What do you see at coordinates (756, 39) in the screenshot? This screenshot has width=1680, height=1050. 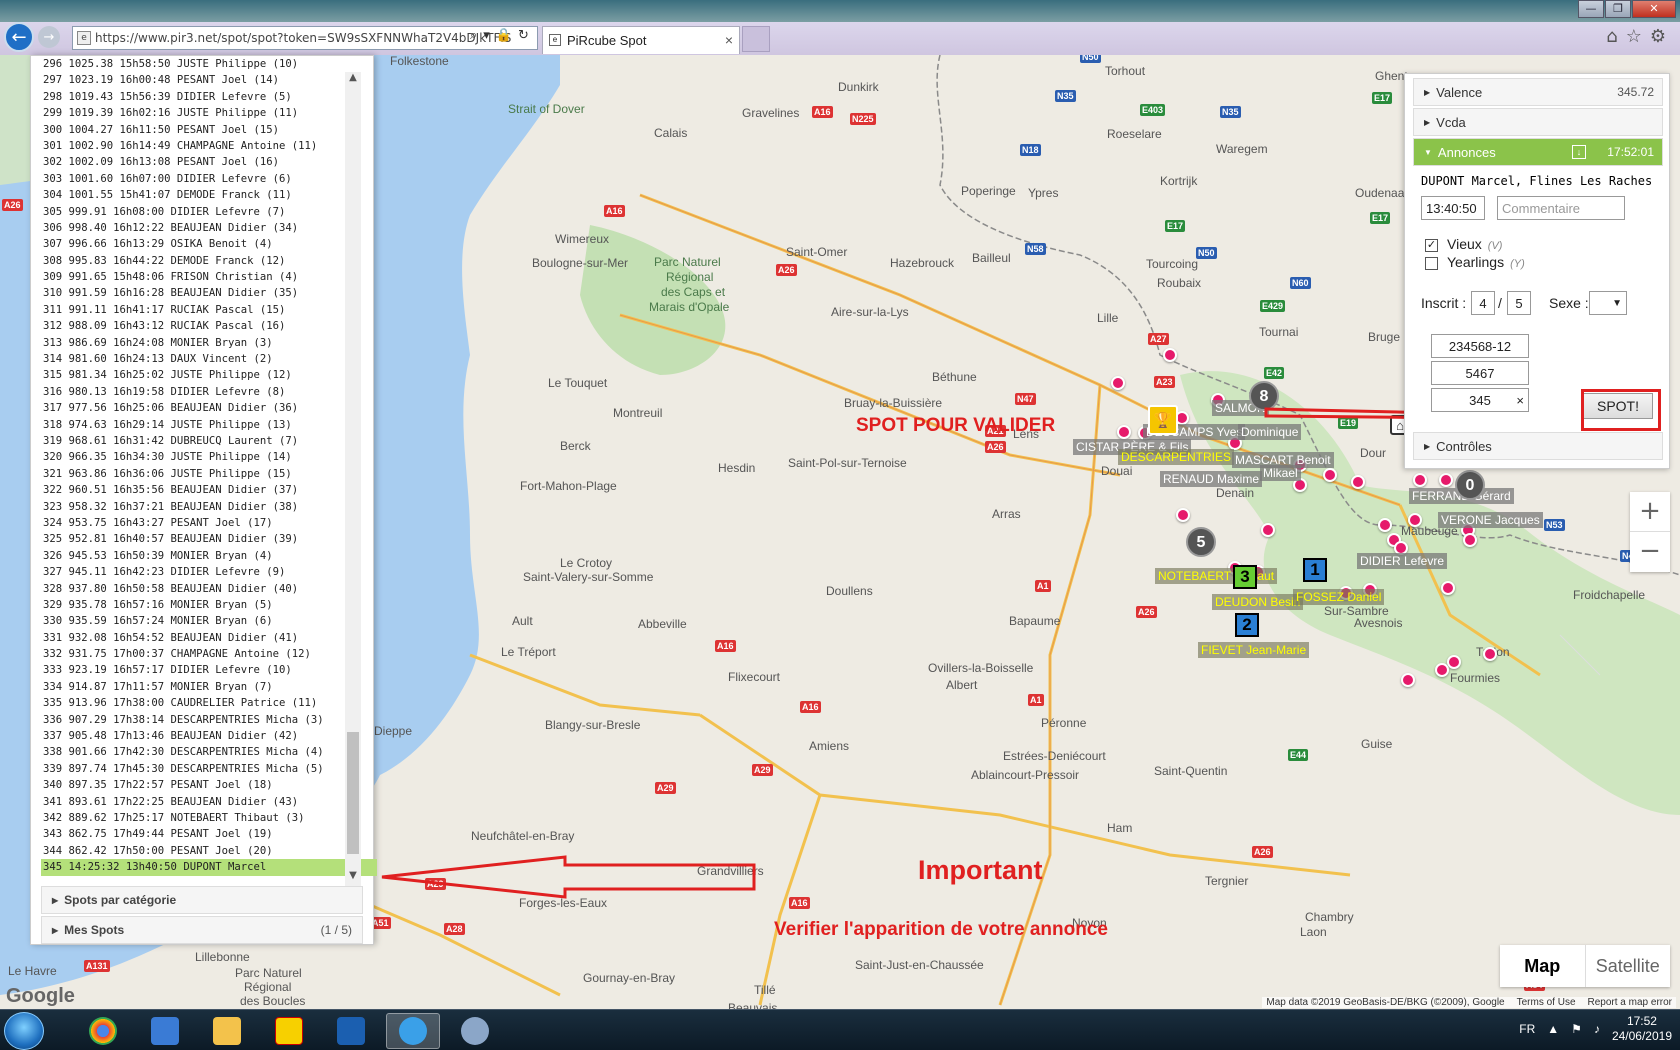 I see `new-tab-button` at bounding box center [756, 39].